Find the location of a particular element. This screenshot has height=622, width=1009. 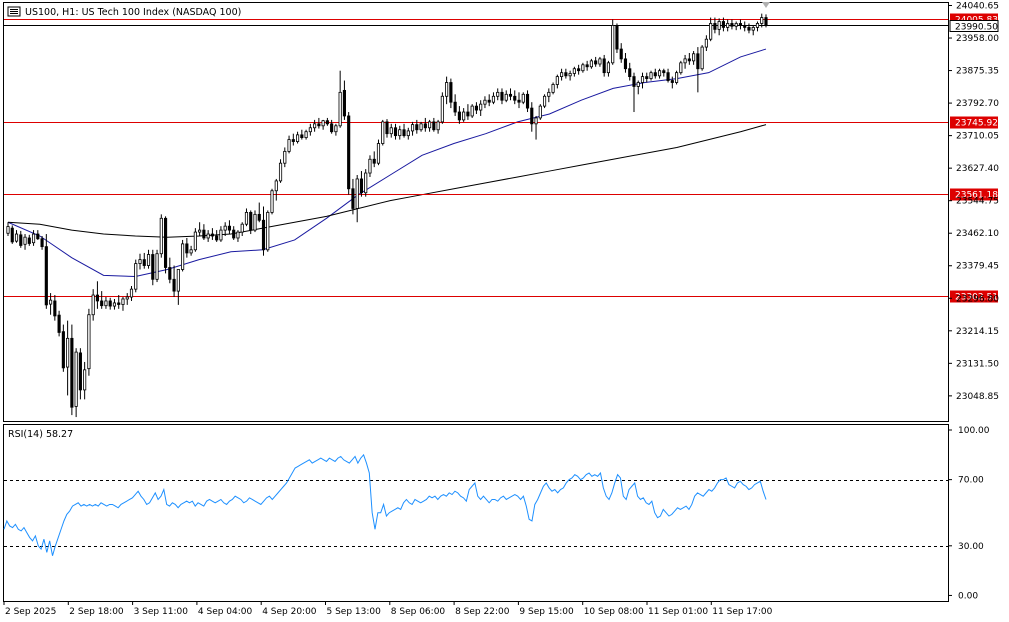

price-tick-label: 23131.50 is located at coordinates (977, 364).